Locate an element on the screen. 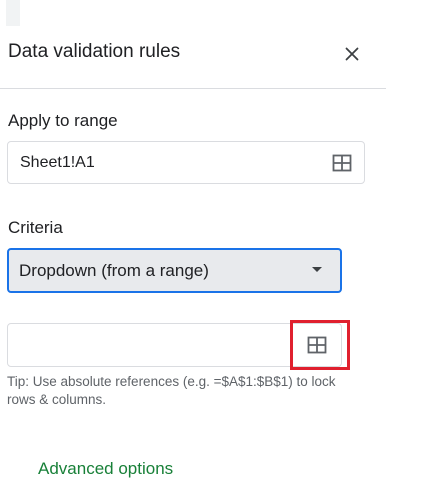 The image size is (422, 496). close-icon is located at coordinates (352, 54).